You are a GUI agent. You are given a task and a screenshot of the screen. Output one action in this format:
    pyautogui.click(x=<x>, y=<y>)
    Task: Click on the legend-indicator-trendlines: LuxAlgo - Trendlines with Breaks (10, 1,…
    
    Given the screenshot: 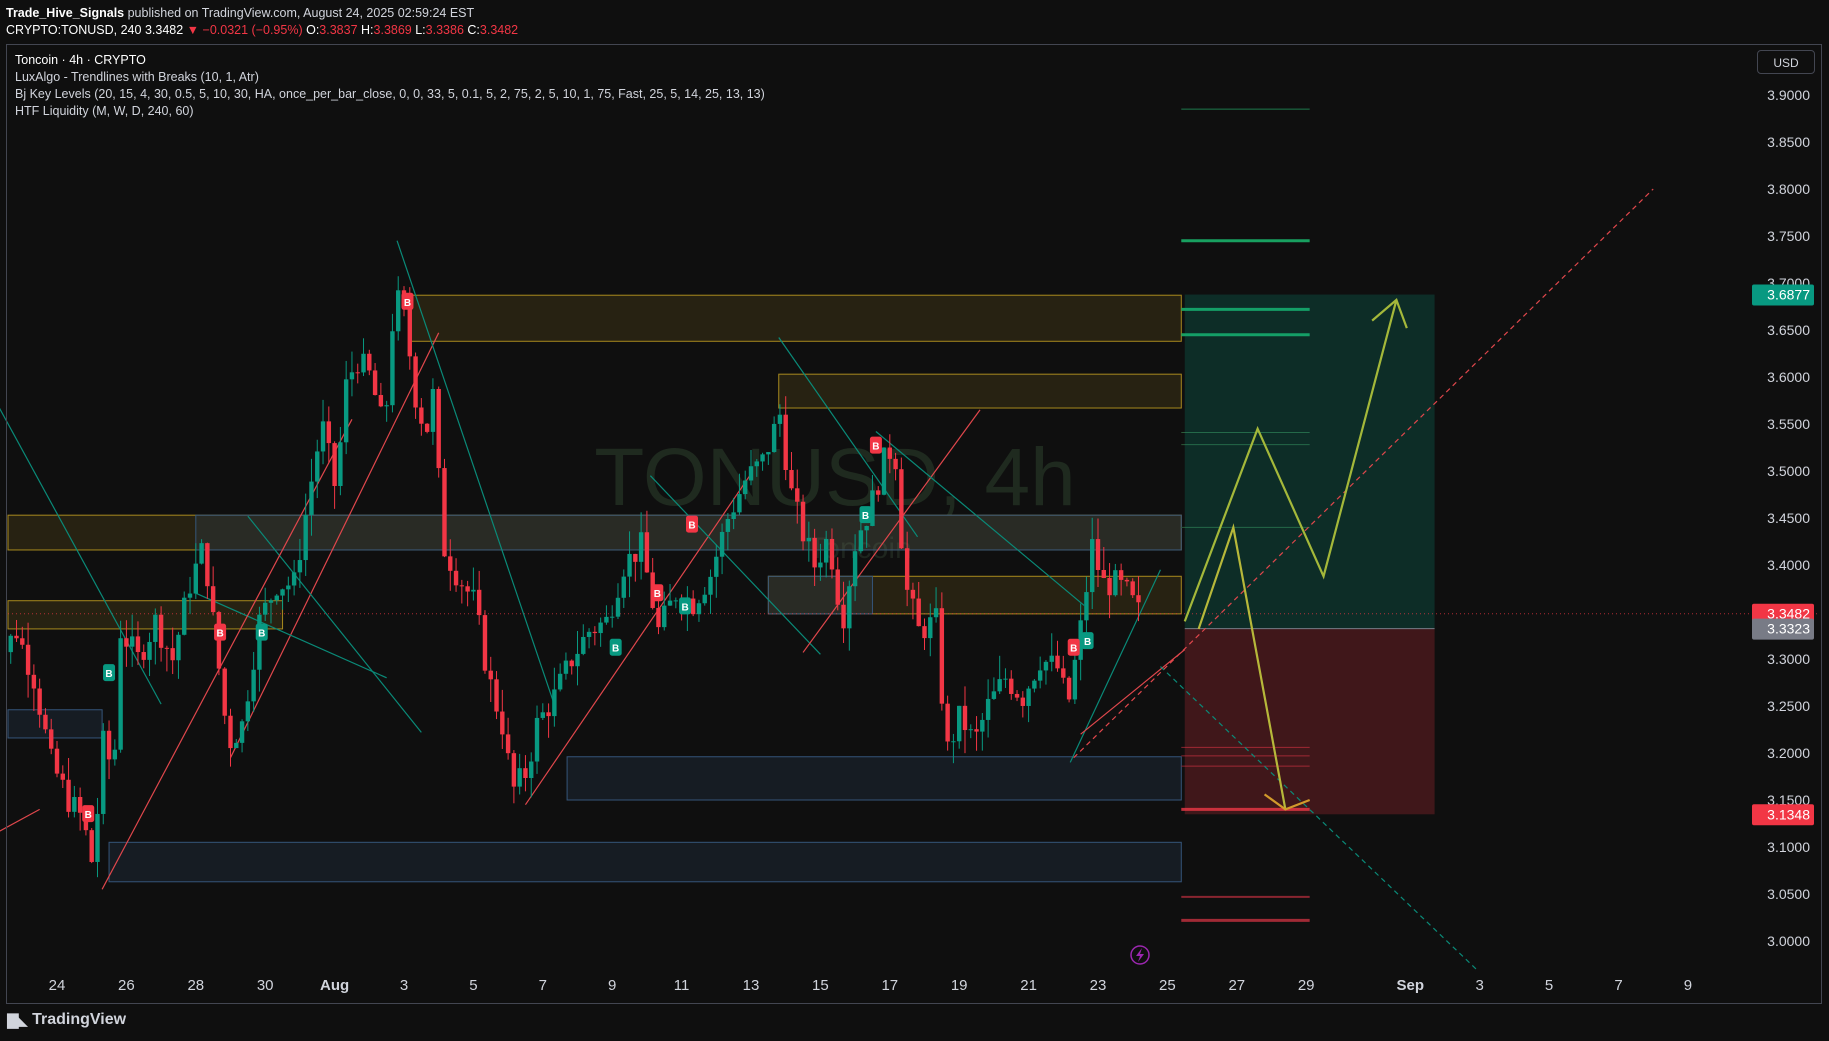 What is the action you would take?
    pyautogui.click(x=390, y=77)
    